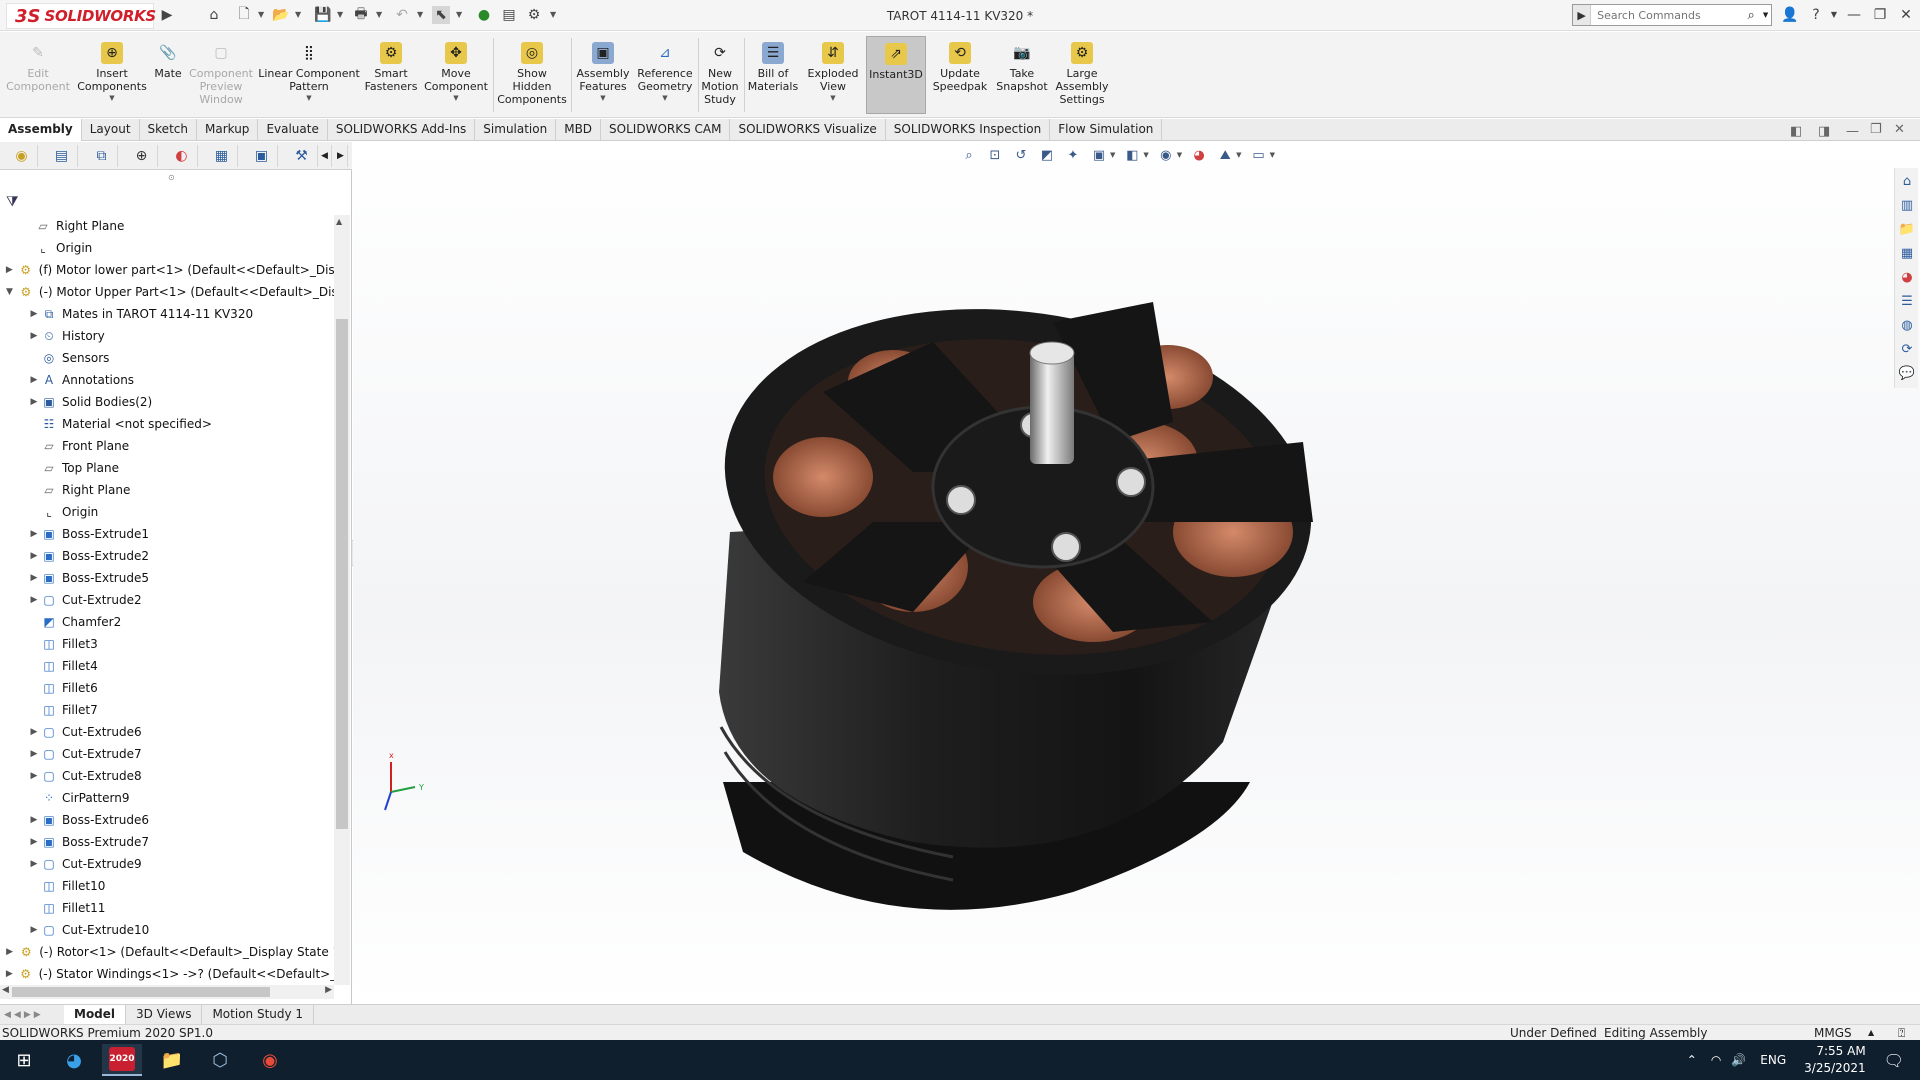  I want to click on tree-horizontal-scrollbar: ◀ ▶, so click(167, 992).